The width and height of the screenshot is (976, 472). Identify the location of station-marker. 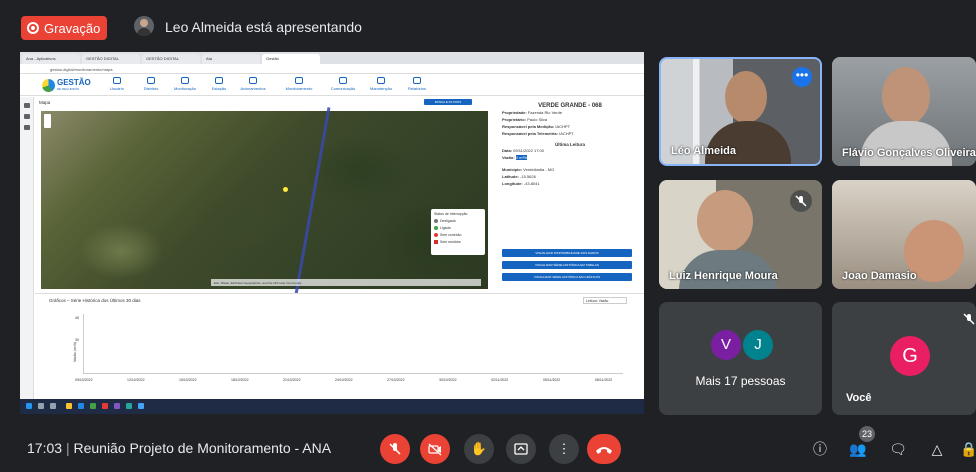
(285, 189).